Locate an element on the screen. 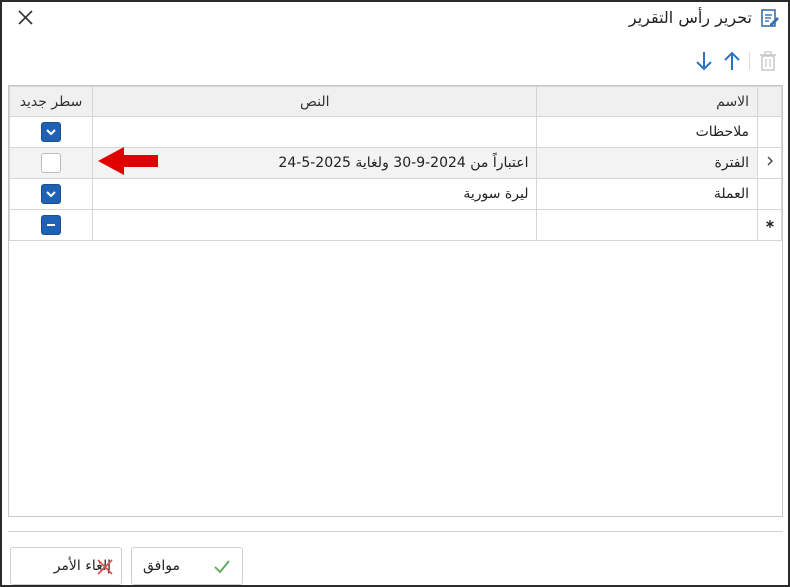 This screenshot has width=790, height=587. column-header-new-line: سطر جديد is located at coordinates (51, 101).